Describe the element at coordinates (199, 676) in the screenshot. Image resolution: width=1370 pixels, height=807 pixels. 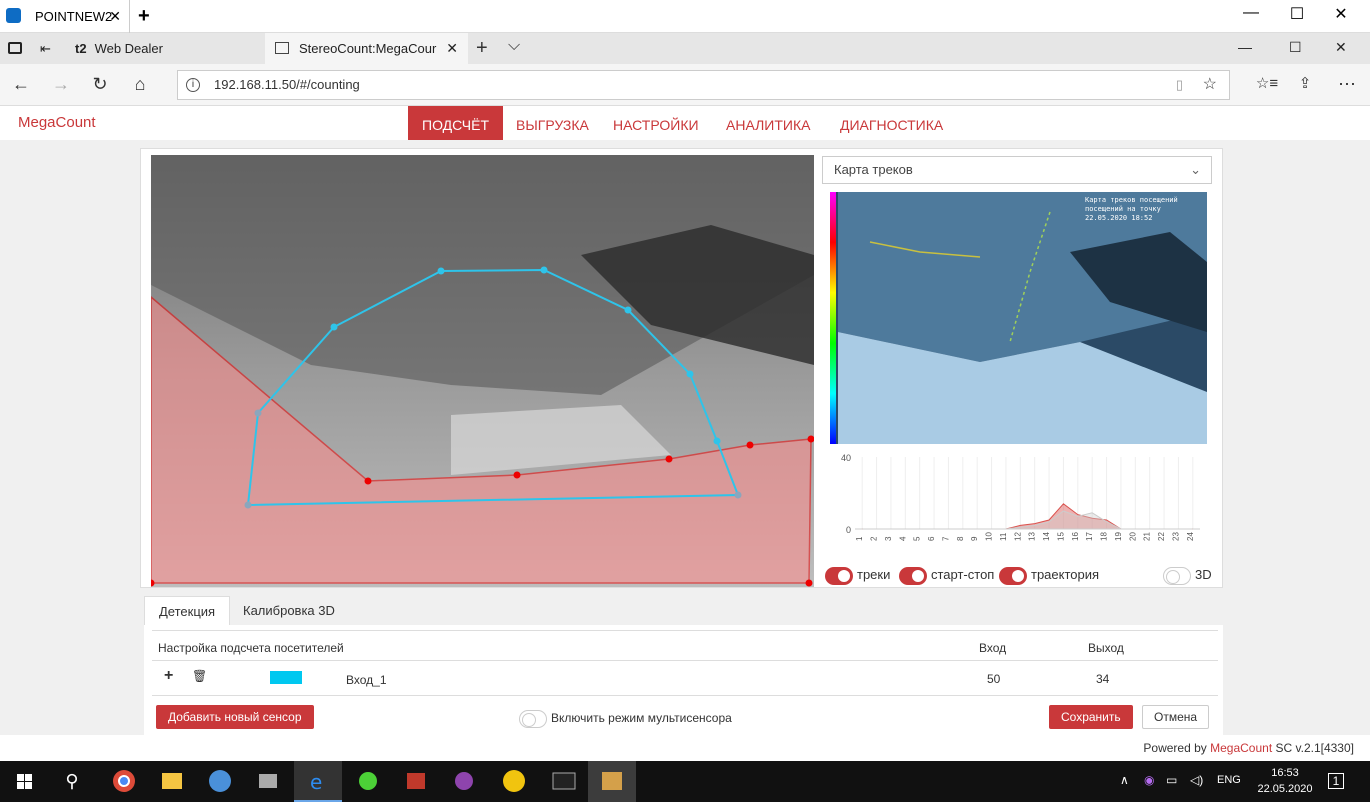
I see `delete-icon: 🗑` at that location.